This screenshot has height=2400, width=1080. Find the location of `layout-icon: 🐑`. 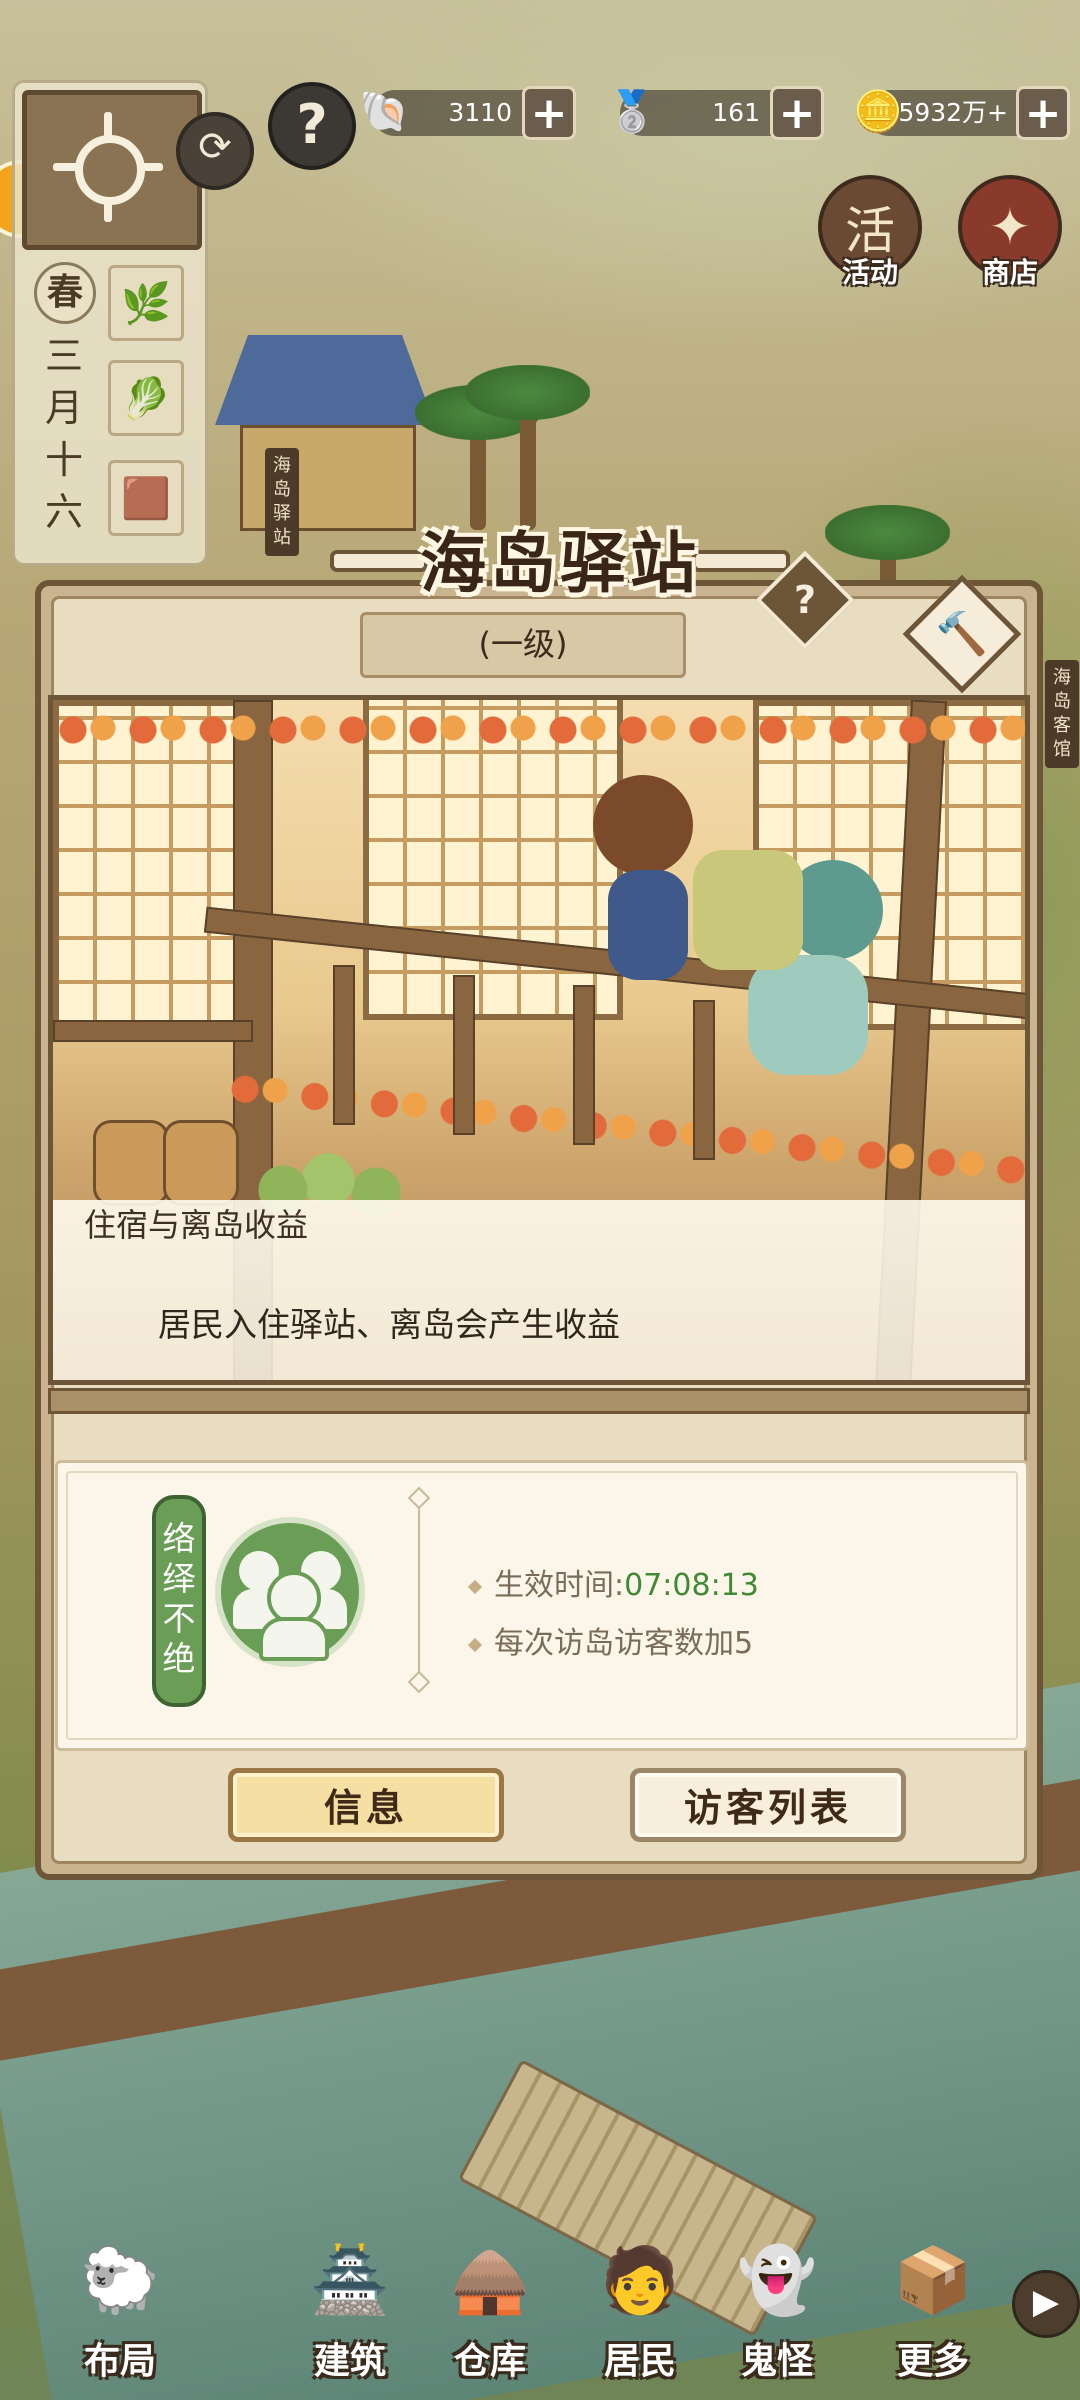

layout-icon: 🐑 is located at coordinates (120, 2280).